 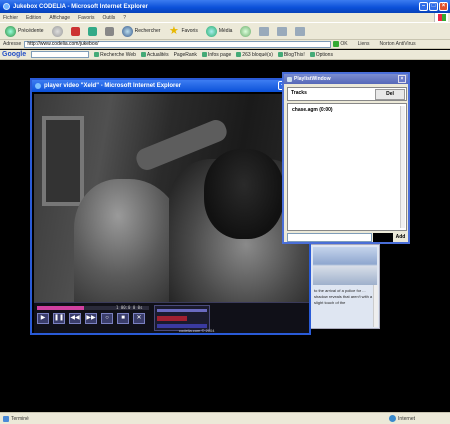 I want to click on security-zone: Internet, so click(x=402, y=418).